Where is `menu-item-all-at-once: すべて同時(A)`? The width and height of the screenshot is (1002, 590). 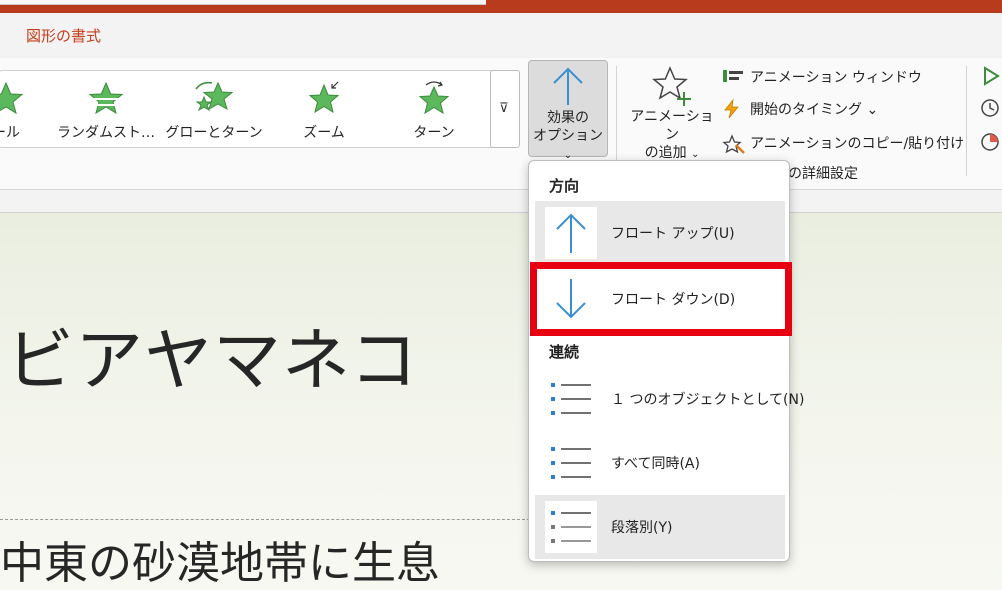
menu-item-all-at-once: すべて同時(A) is located at coordinates (660, 463).